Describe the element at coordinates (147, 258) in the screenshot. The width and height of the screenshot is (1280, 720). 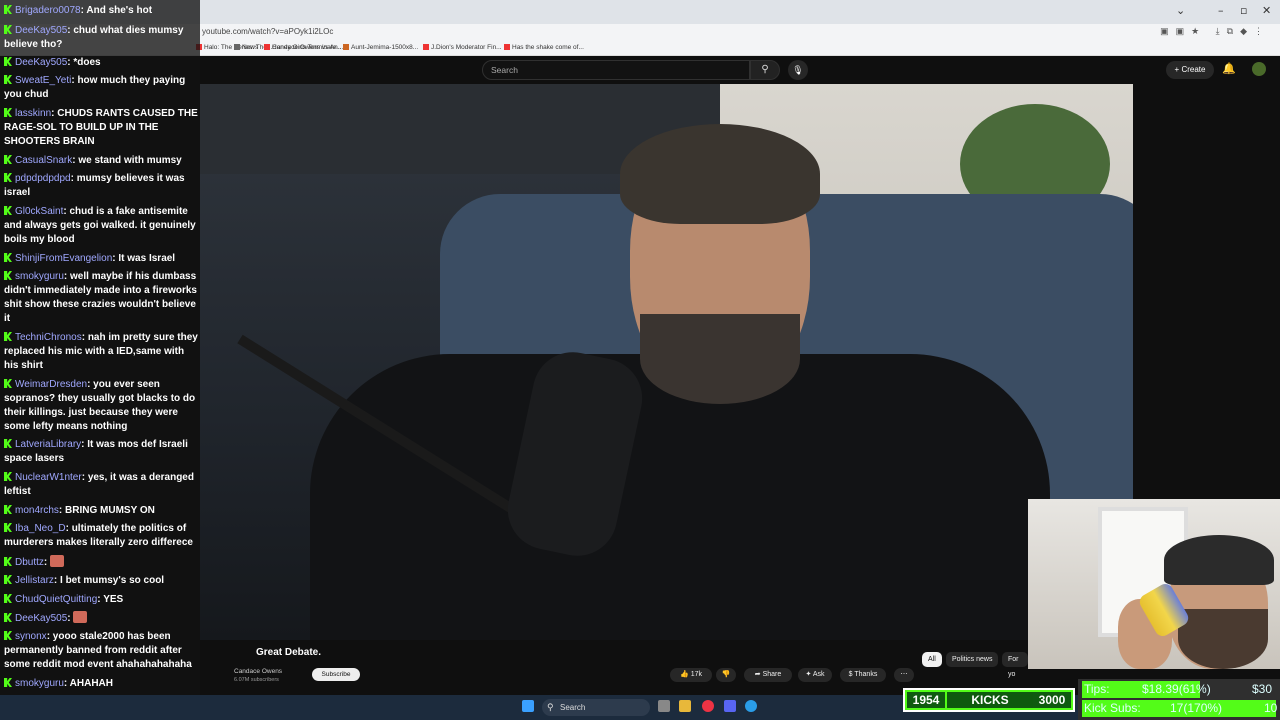
I see `chat-text: It was Israel` at that location.